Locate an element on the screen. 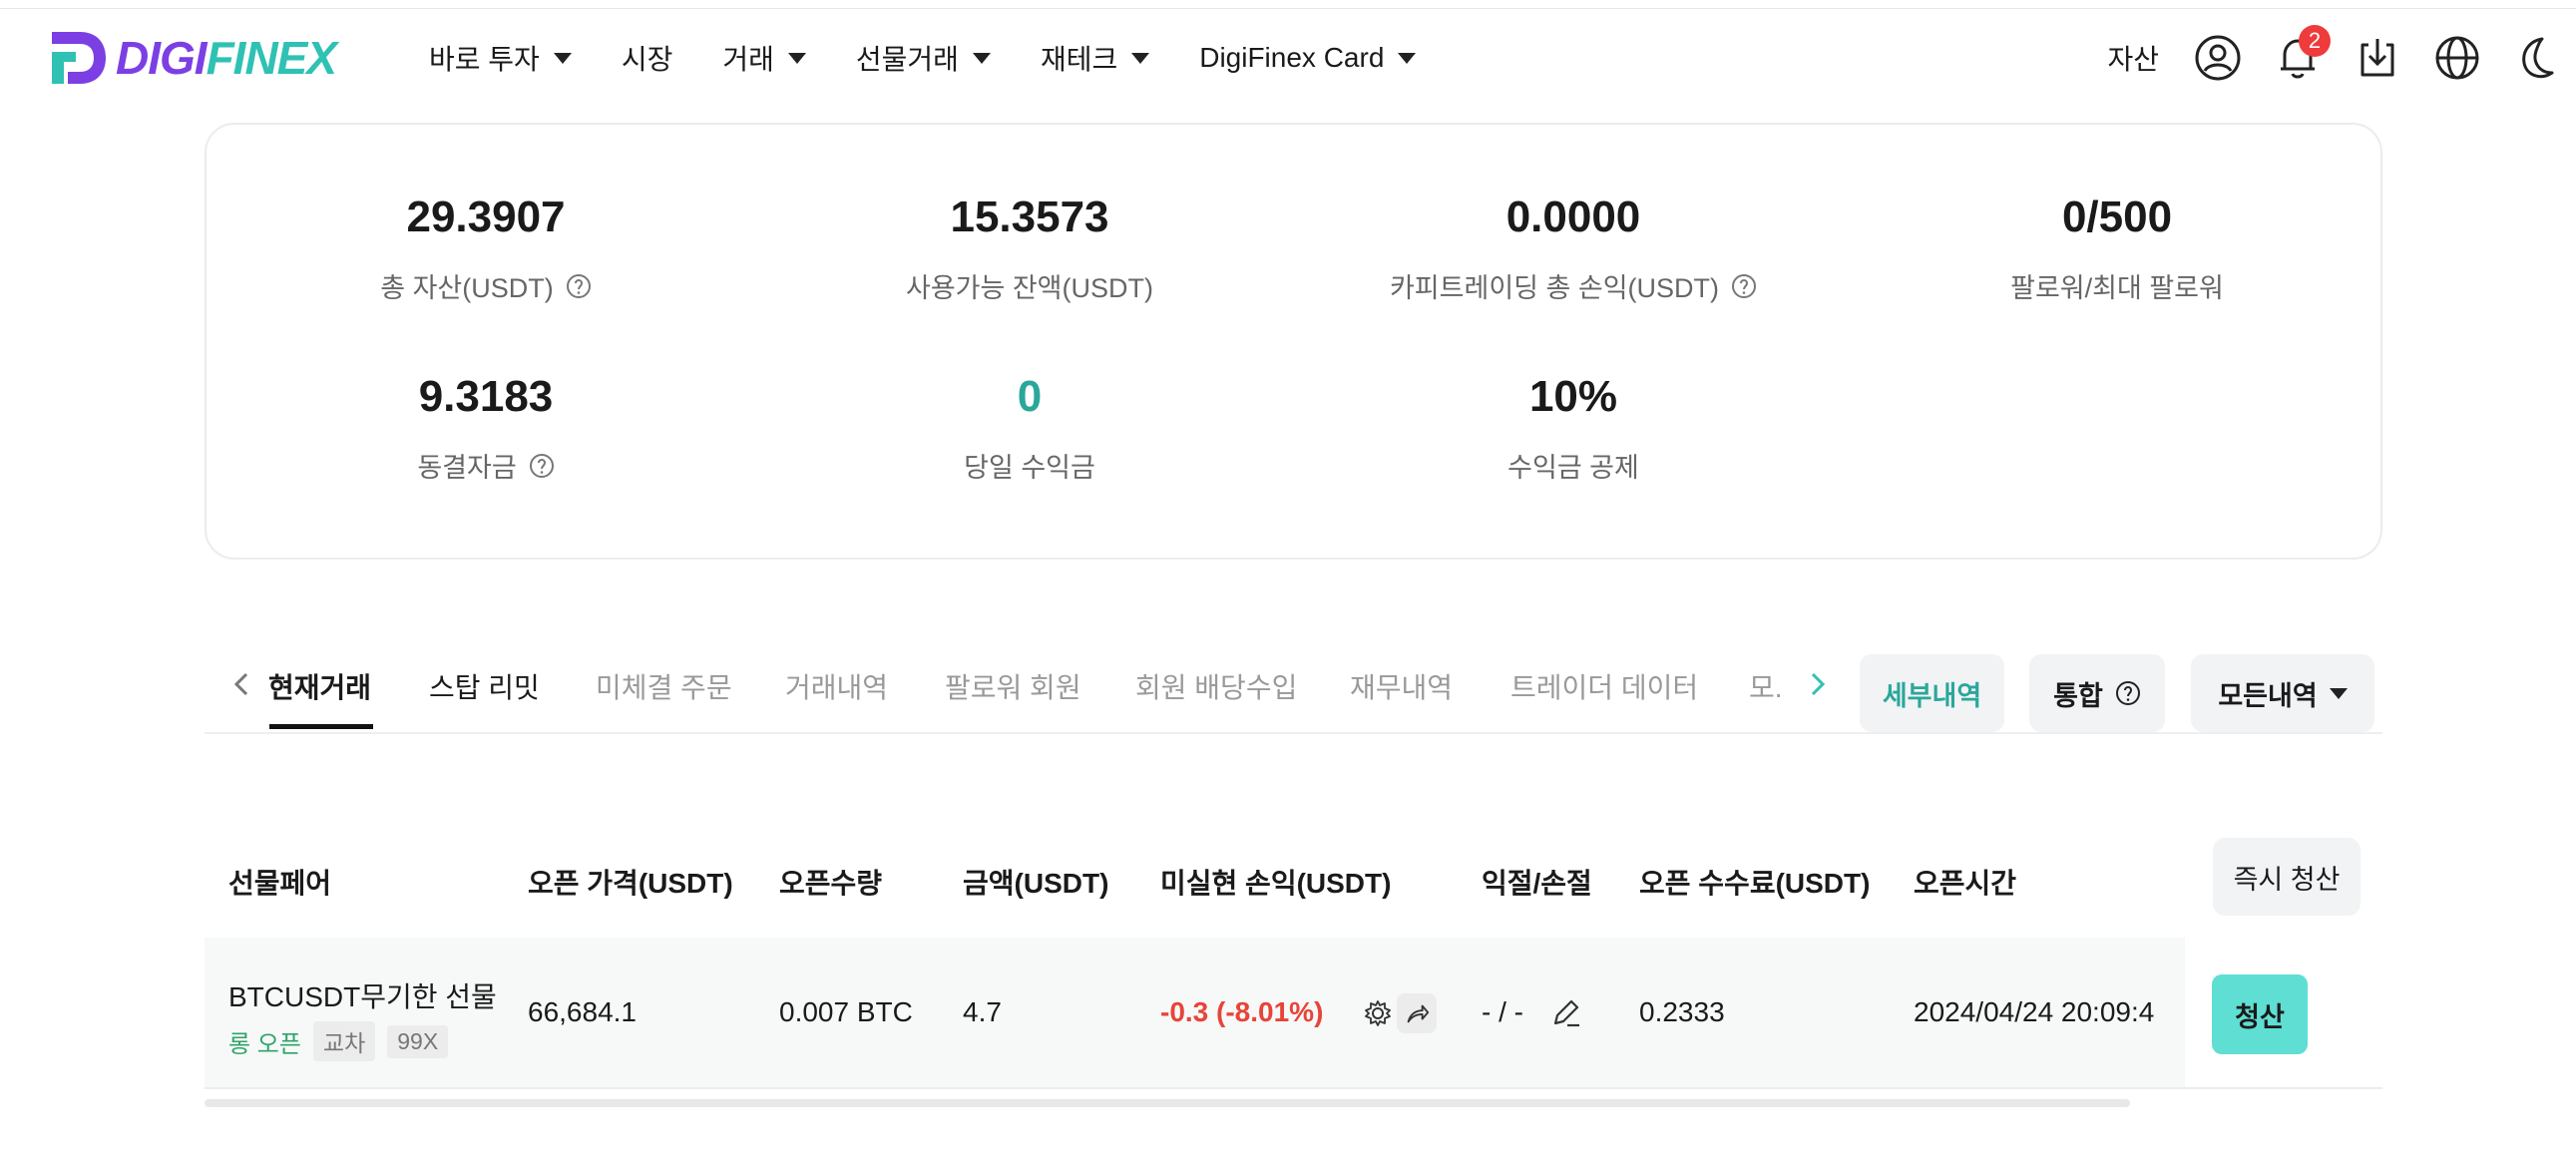  all-history-dropdown: 모든내역 is located at coordinates (2282, 693).